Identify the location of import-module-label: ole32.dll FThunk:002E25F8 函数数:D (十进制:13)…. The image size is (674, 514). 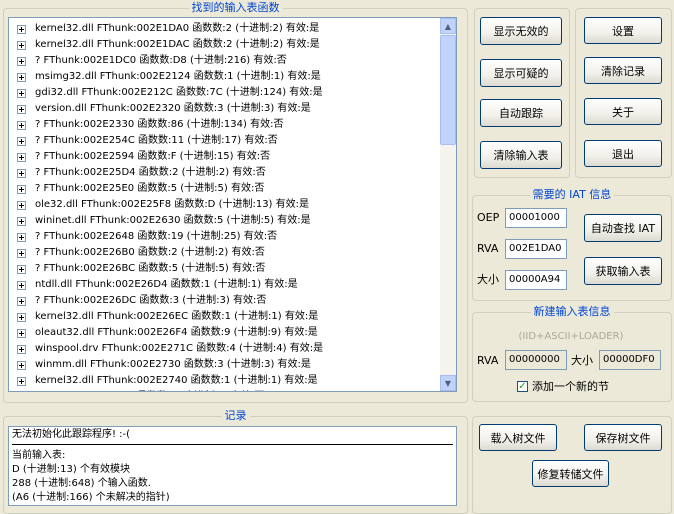
(172, 204).